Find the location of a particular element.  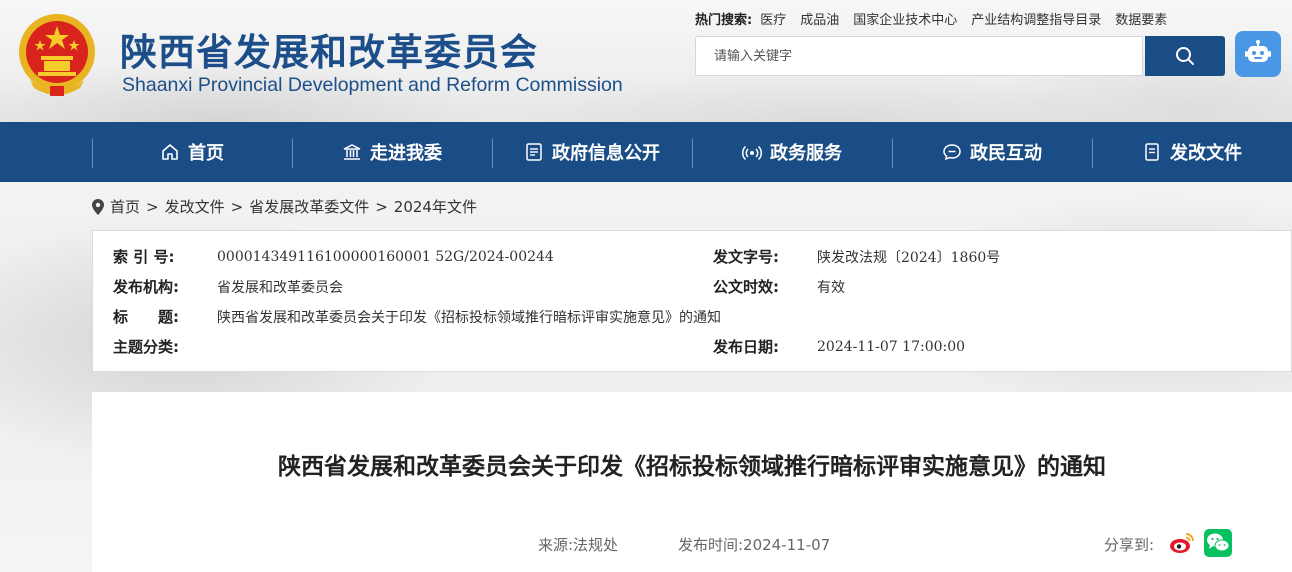

hot-link-industry-catalog: 产业结构调整指导目录 is located at coordinates (1036, 18).